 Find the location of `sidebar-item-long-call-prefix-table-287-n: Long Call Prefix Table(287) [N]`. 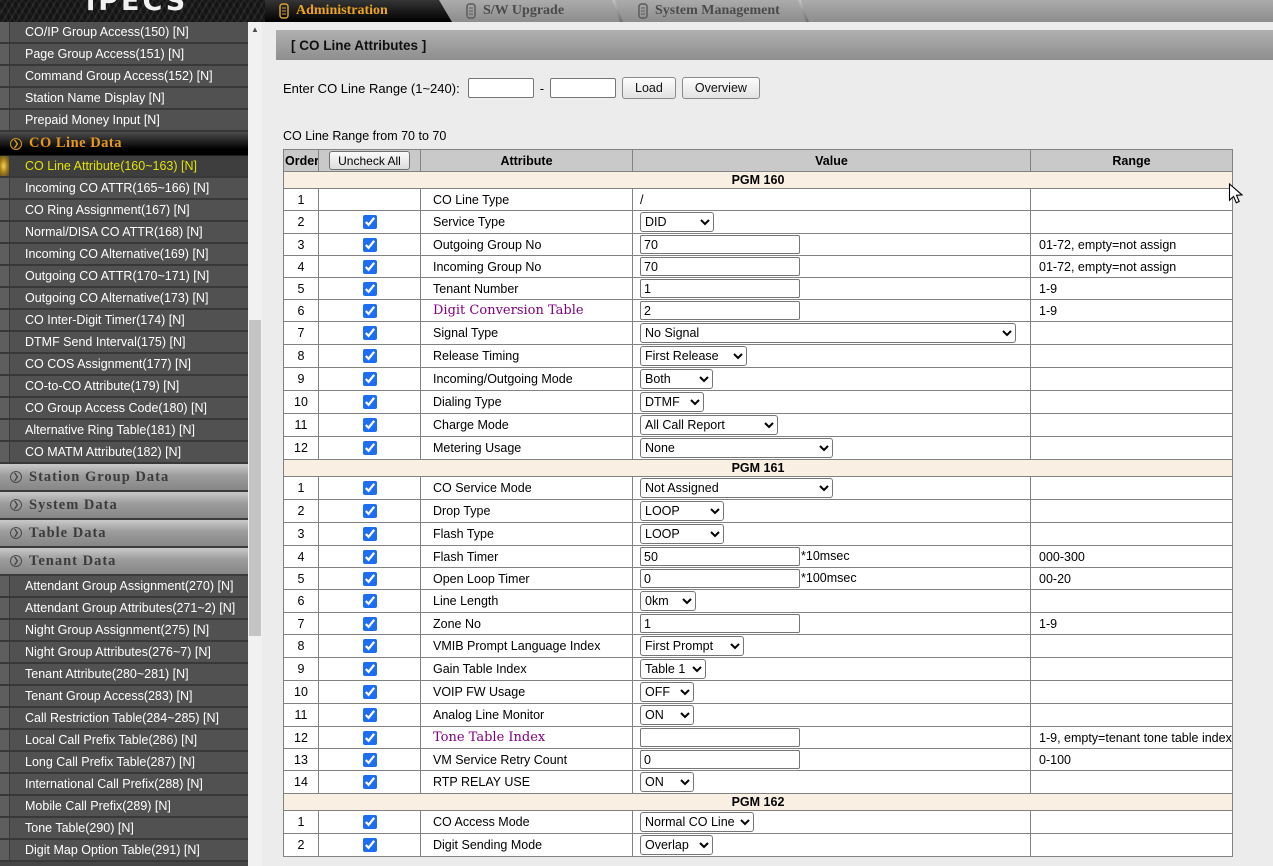

sidebar-item-long-call-prefix-table-287-n: Long Call Prefix Table(287) [N] is located at coordinates (124, 763).